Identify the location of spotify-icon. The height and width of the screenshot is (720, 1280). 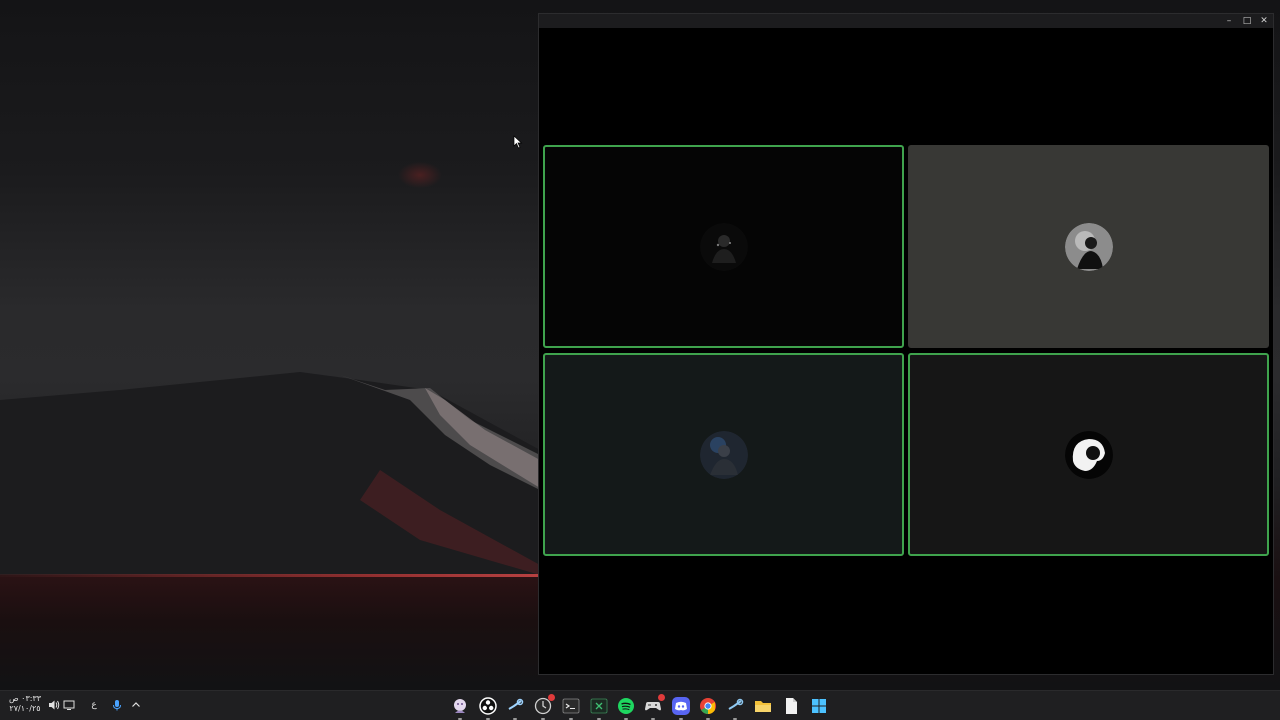
(626, 708).